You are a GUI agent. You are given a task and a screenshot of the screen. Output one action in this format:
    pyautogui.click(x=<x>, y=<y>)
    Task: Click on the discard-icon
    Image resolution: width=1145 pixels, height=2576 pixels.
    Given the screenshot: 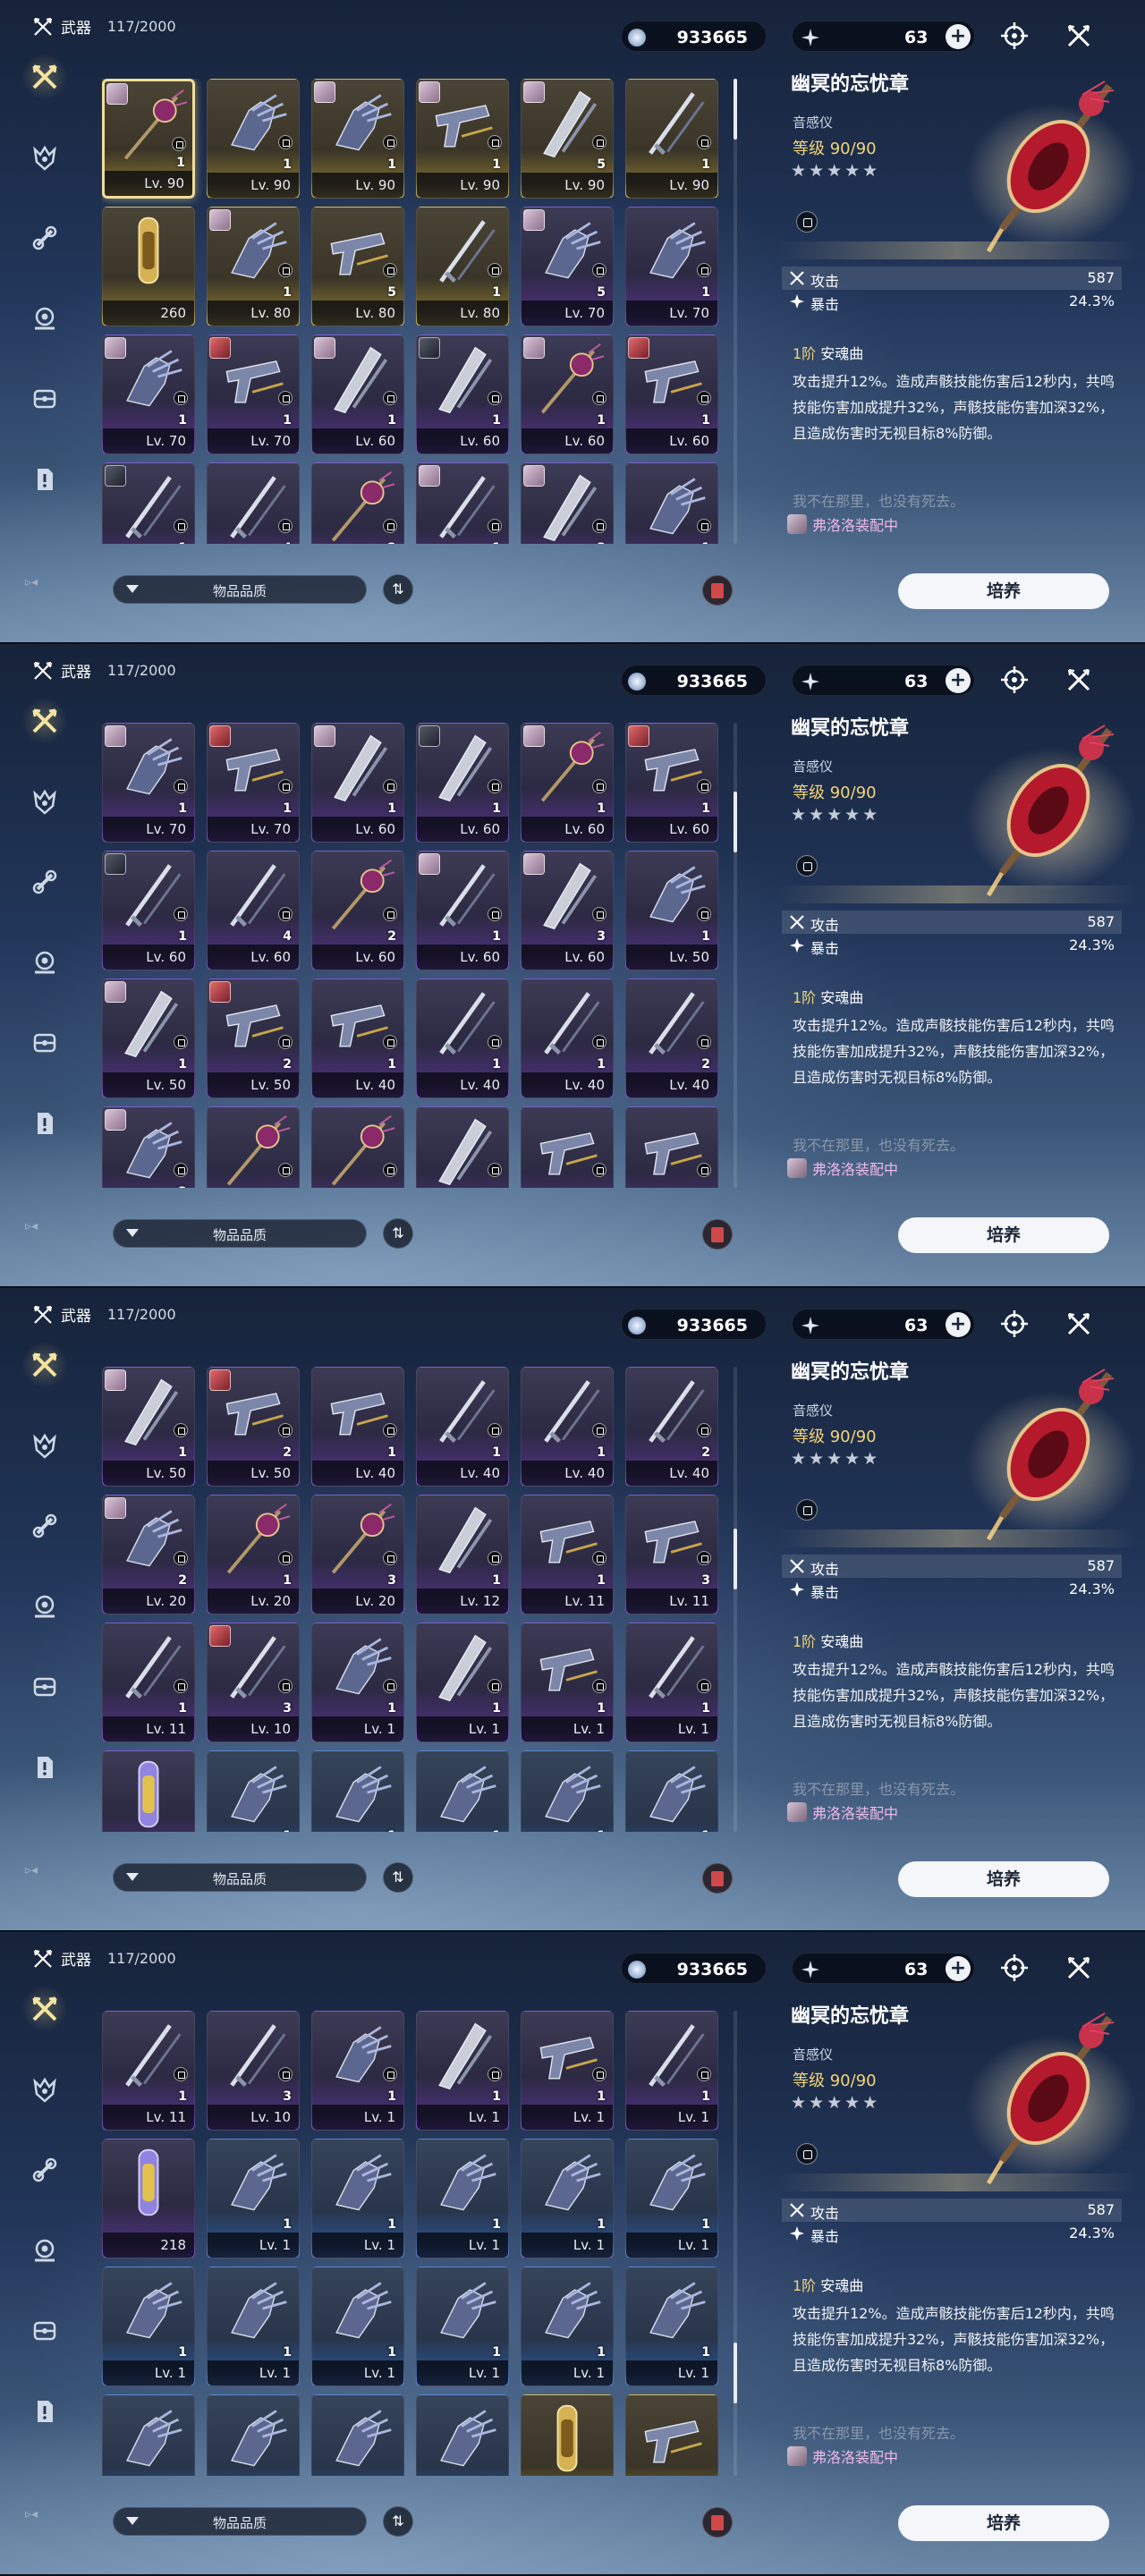 What is the action you would take?
    pyautogui.click(x=717, y=2522)
    